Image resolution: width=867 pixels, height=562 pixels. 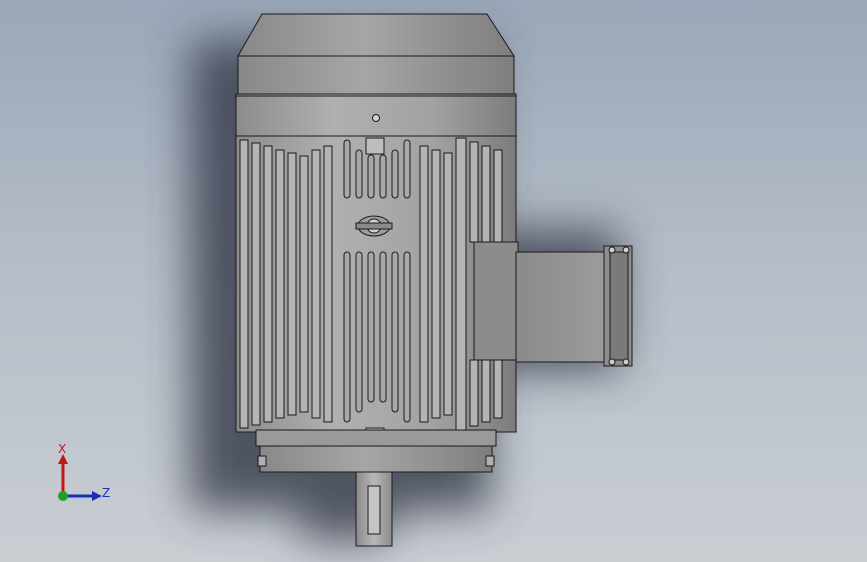 What do you see at coordinates (375, 146) in the screenshot?
I see `top-clip` at bounding box center [375, 146].